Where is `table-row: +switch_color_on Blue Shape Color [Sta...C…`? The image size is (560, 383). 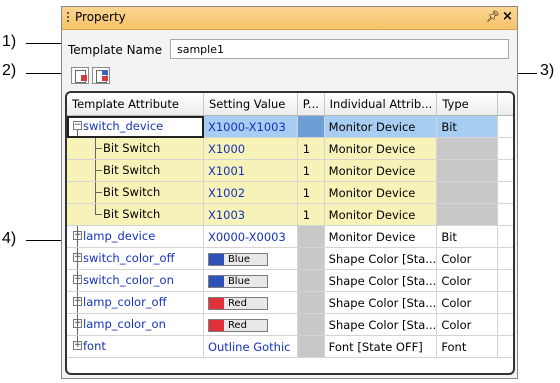
table-row: +switch_color_on Blue Shape Color [Sta...C… is located at coordinates (290, 280).